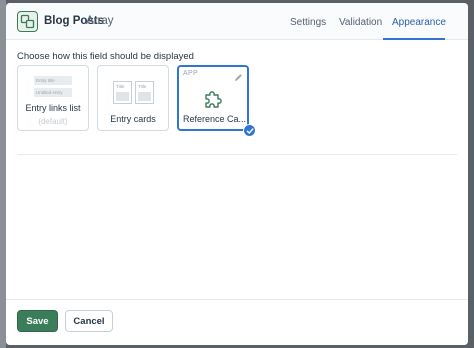 The width and height of the screenshot is (474, 348). What do you see at coordinates (360, 22) in the screenshot?
I see `tab-validation: Validation` at bounding box center [360, 22].